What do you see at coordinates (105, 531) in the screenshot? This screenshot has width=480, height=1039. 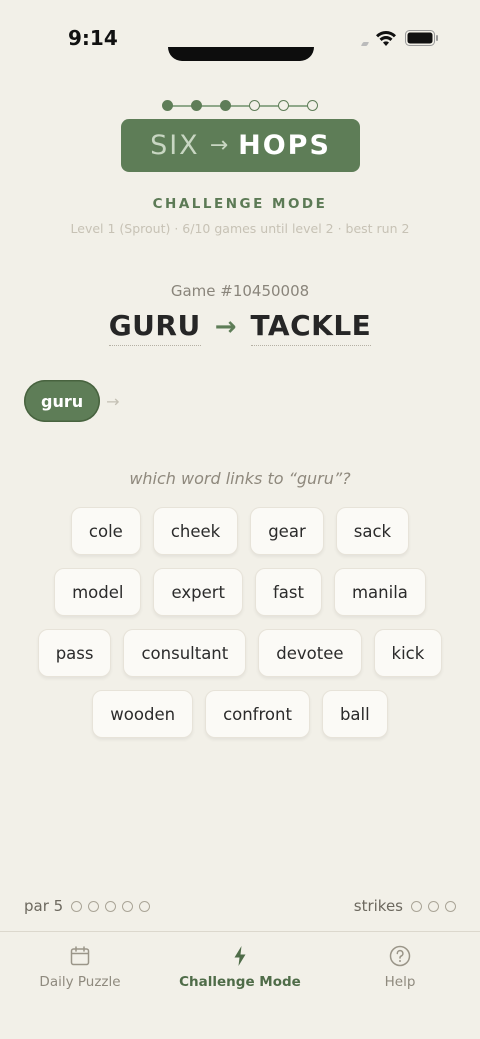 I see `option-cole: cole` at bounding box center [105, 531].